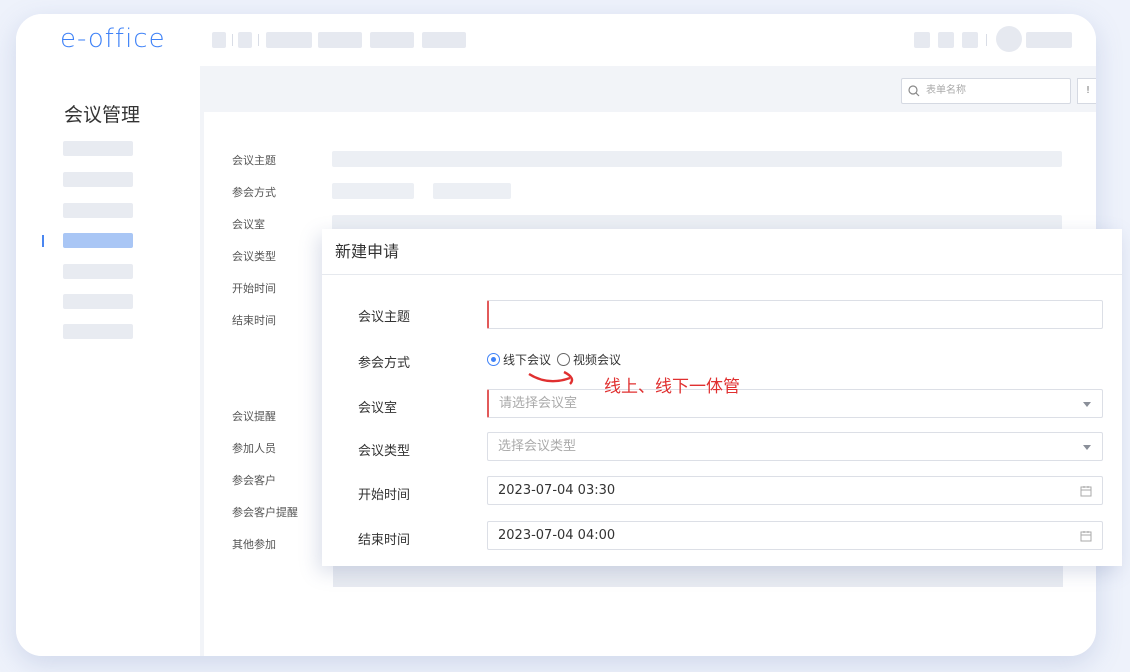  What do you see at coordinates (597, 360) in the screenshot?
I see `radio-video-label: 视频会议` at bounding box center [597, 360].